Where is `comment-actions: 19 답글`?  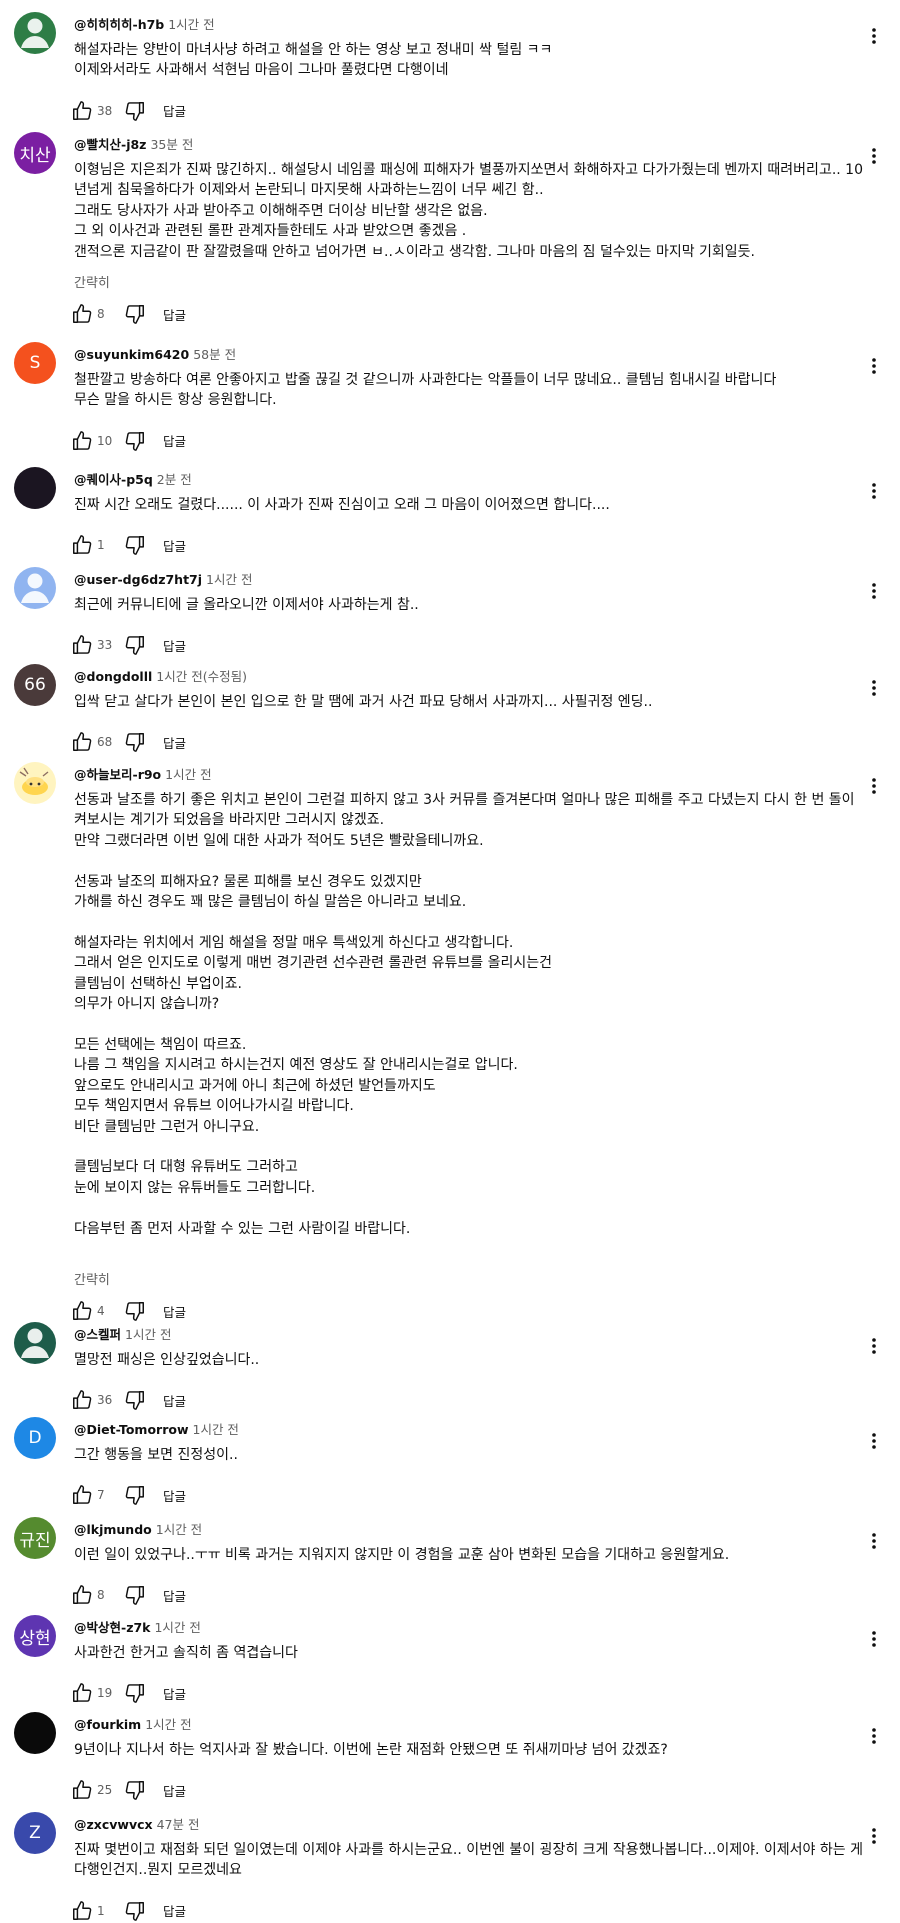 comment-actions: 19 답글 is located at coordinates (128, 1693).